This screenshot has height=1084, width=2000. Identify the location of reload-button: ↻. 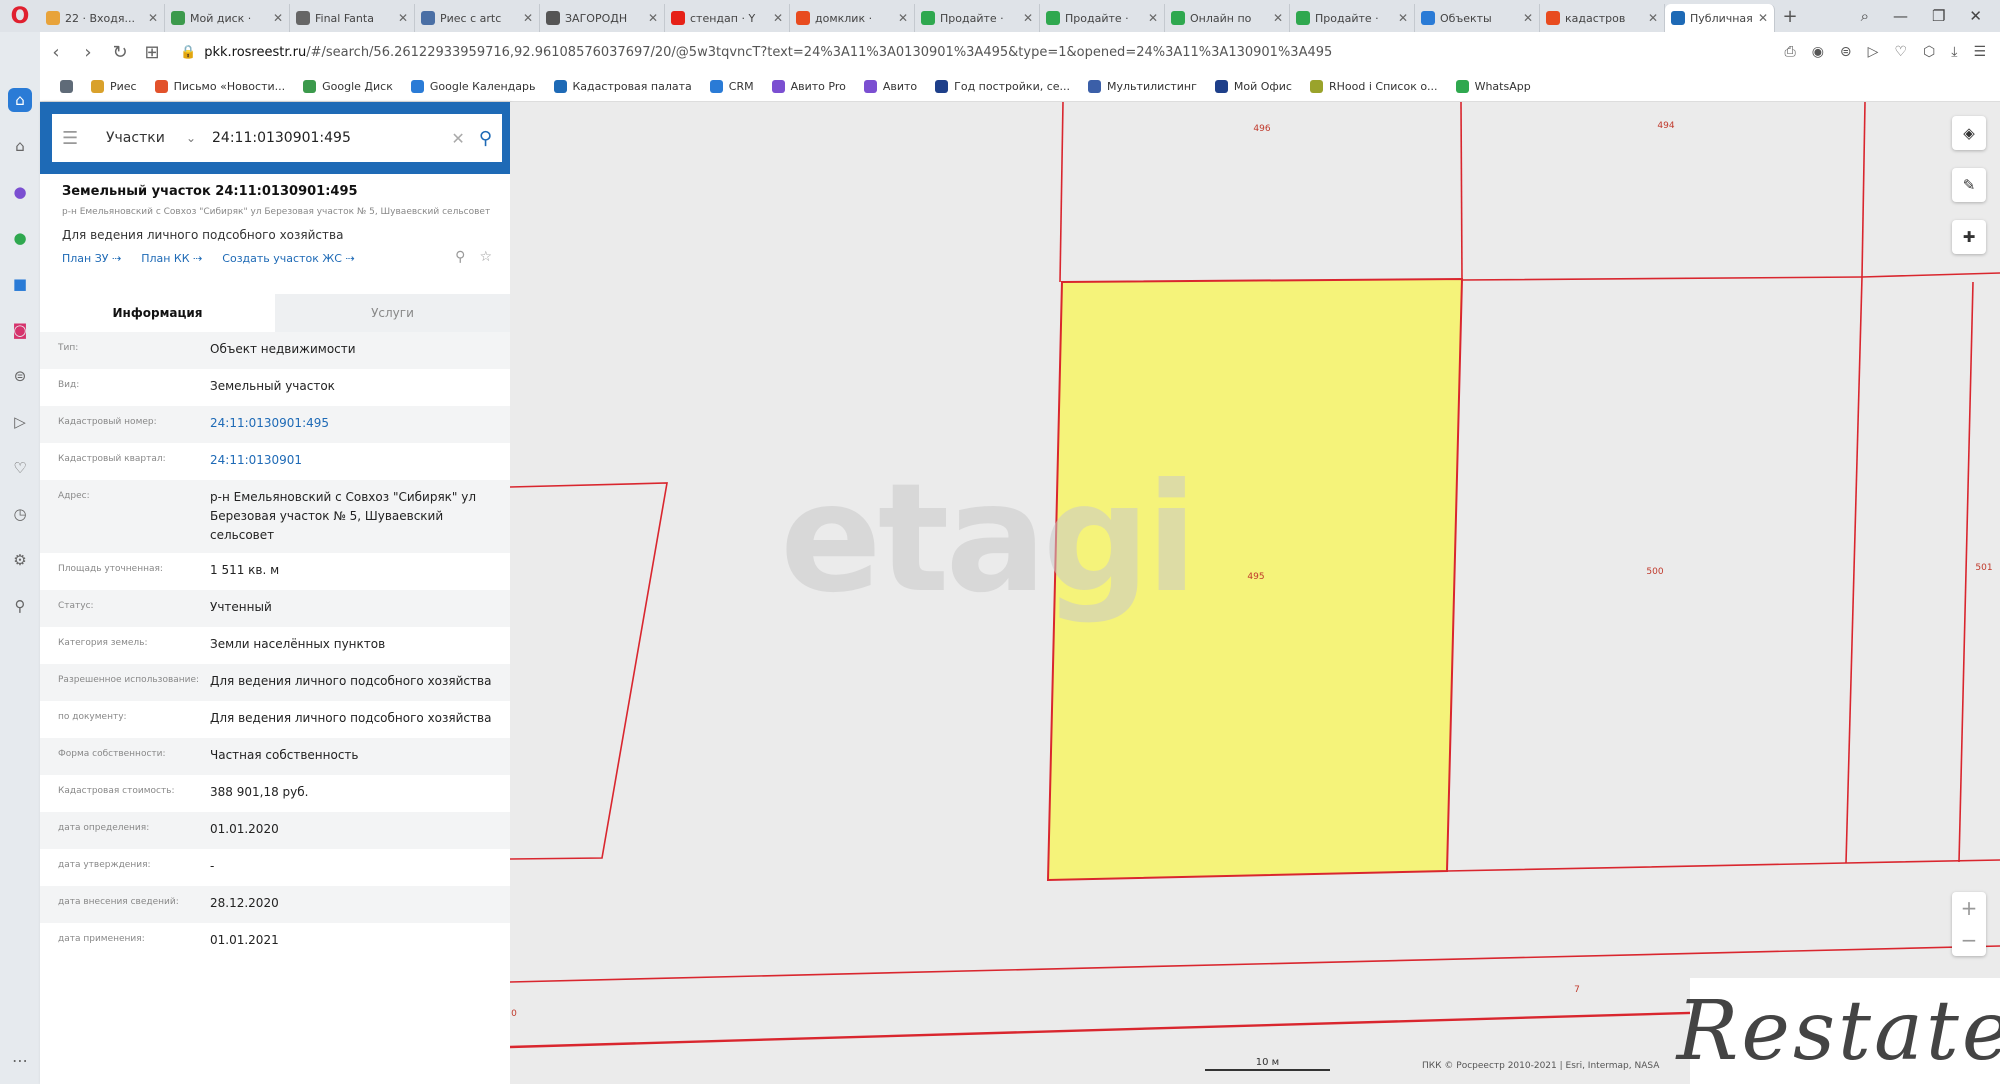
(120, 52).